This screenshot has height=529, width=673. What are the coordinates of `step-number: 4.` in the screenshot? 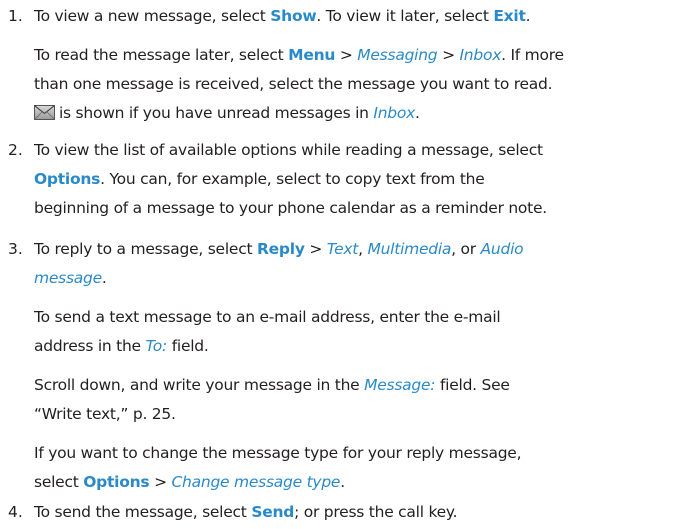 It's located at (15, 512).